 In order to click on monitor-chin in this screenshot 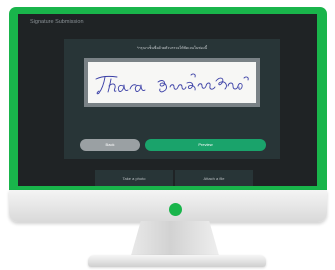, I will do `click(168, 206)`.